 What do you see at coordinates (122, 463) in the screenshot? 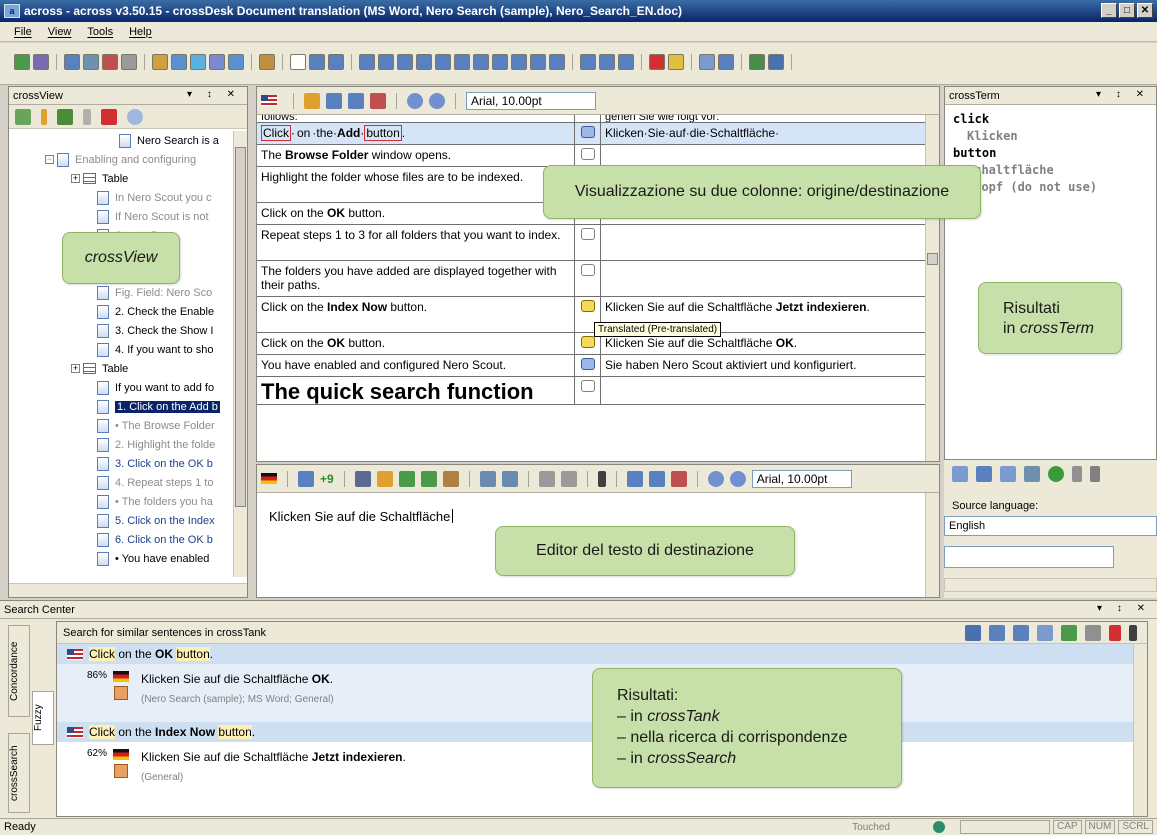
I see `tree-item: 3. Click on the OK b` at bounding box center [122, 463].